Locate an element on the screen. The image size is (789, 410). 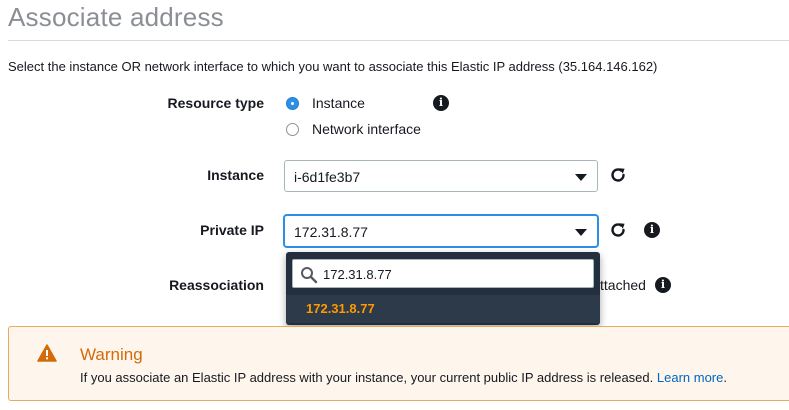
reassociation-label: Reassociation is located at coordinates (216, 285).